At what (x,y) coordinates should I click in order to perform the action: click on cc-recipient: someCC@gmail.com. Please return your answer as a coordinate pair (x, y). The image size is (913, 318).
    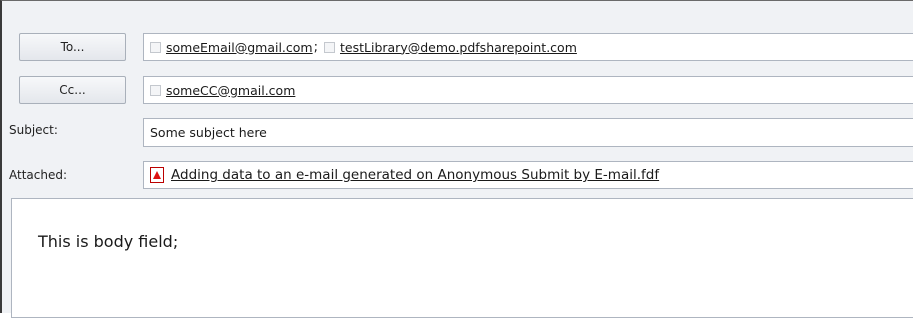
    Looking at the image, I should click on (222, 90).